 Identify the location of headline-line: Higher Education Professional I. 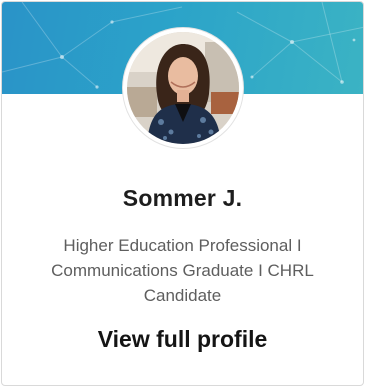
(182, 245).